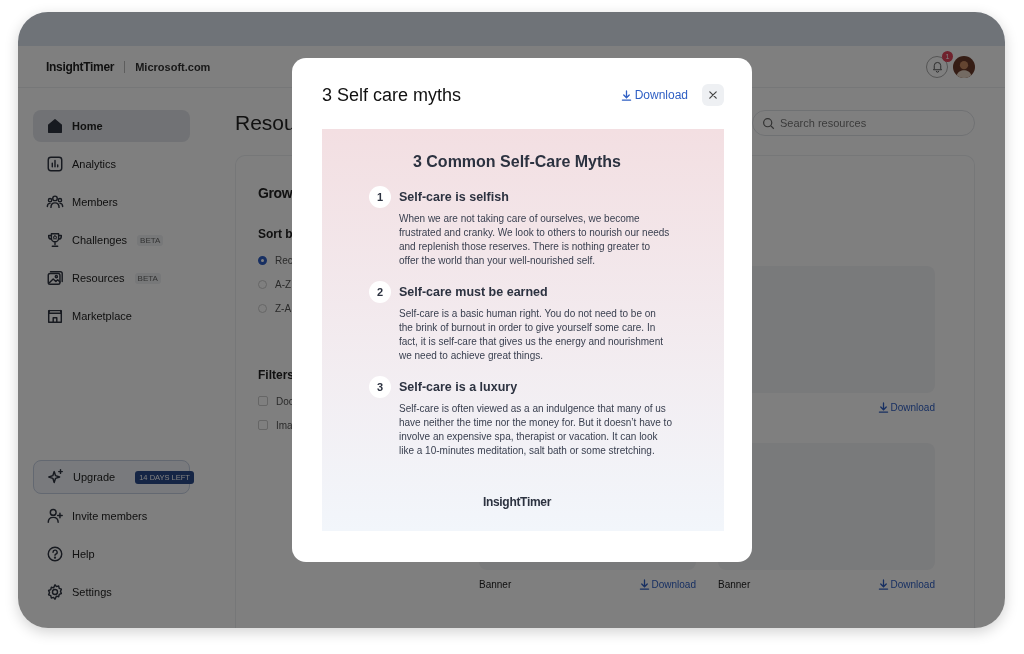 The height and width of the screenshot is (654, 1024). Describe the element at coordinates (276, 375) in the screenshot. I see `filters-heading: Filters` at that location.